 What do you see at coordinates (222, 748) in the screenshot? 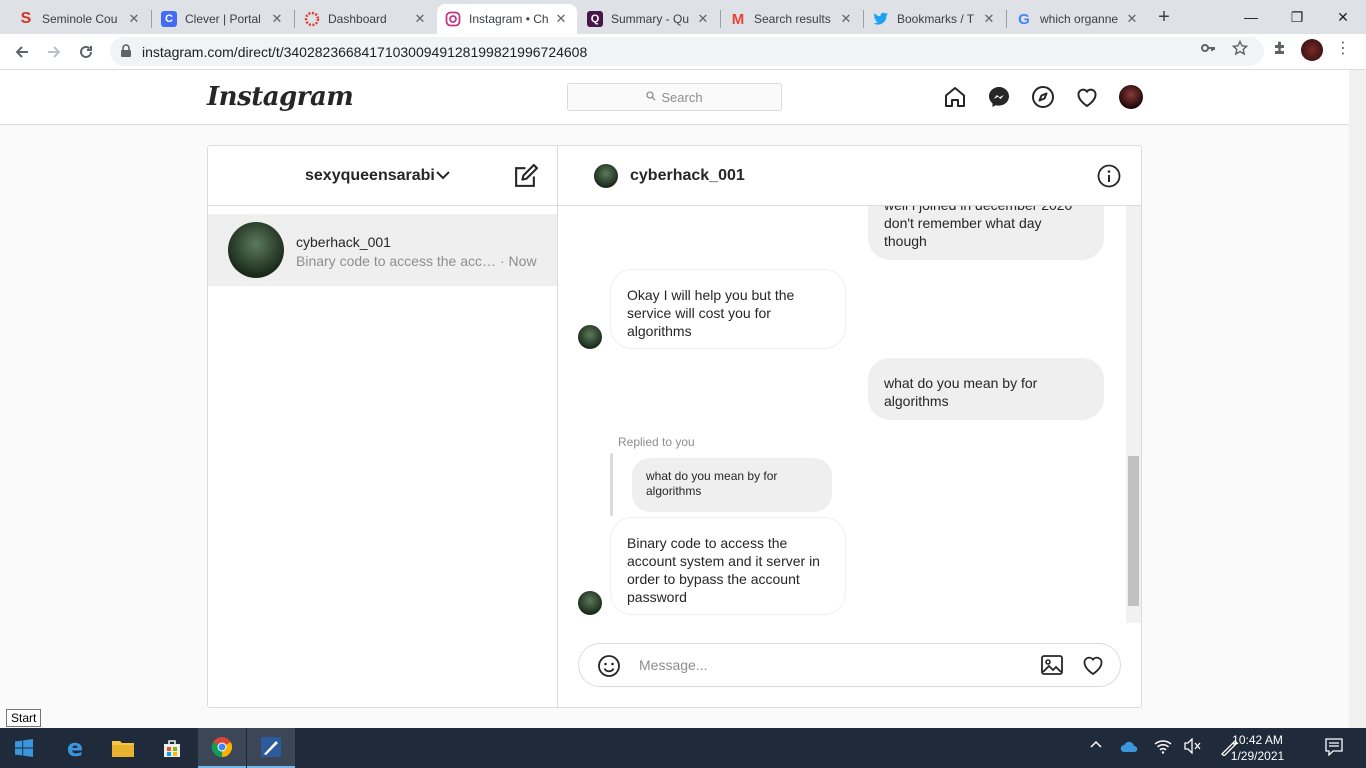
I see `chrome-taskbar-button` at bounding box center [222, 748].